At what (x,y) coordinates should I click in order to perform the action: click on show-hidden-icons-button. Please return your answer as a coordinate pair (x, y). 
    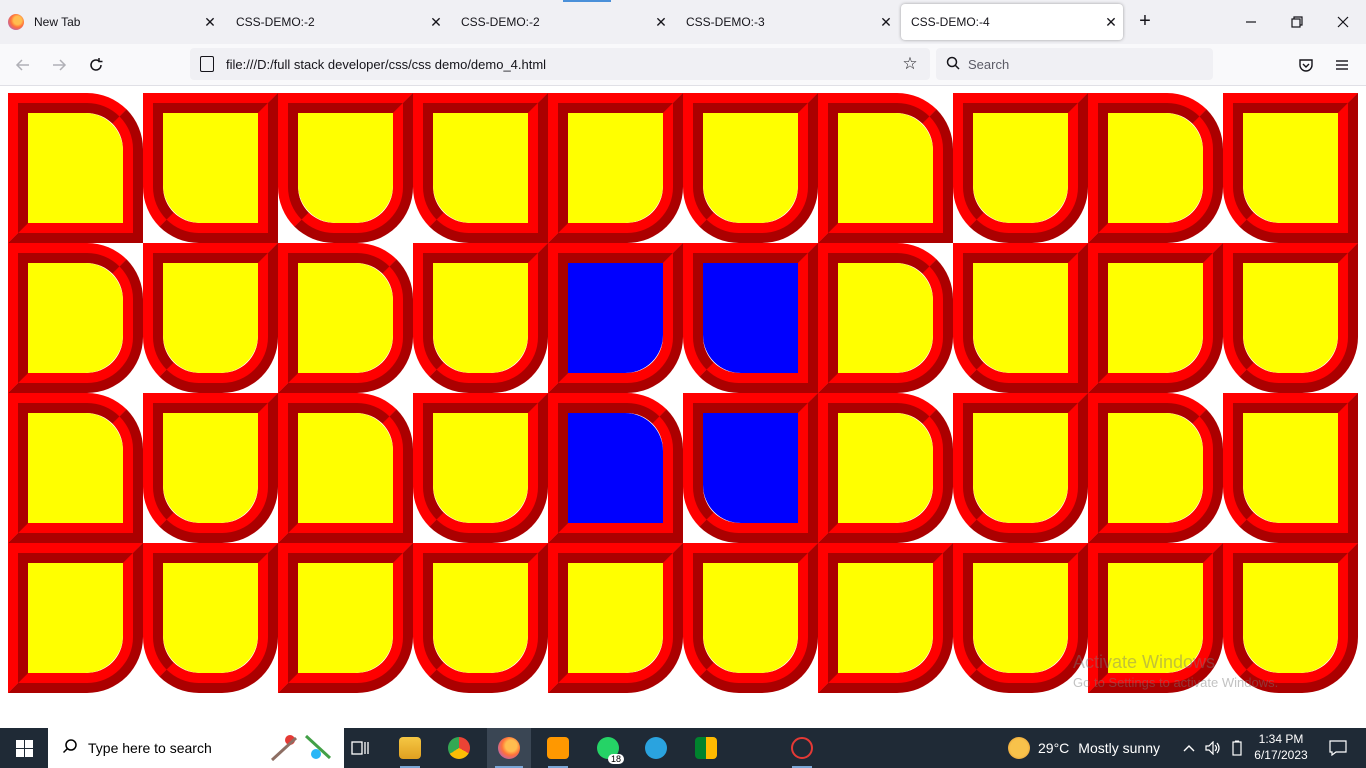
    Looking at the image, I should click on (1189, 748).